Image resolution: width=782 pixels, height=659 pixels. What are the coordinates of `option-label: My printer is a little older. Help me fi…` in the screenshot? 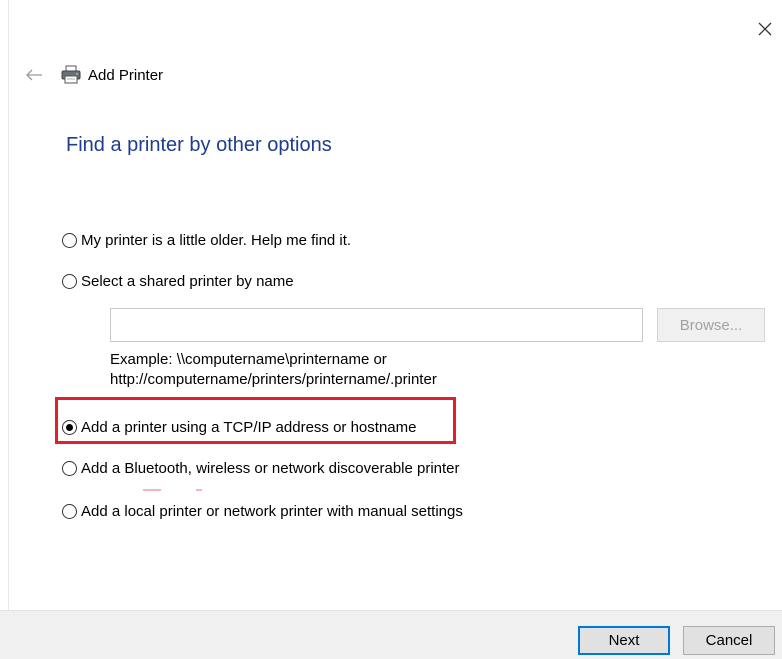 It's located at (216, 240).